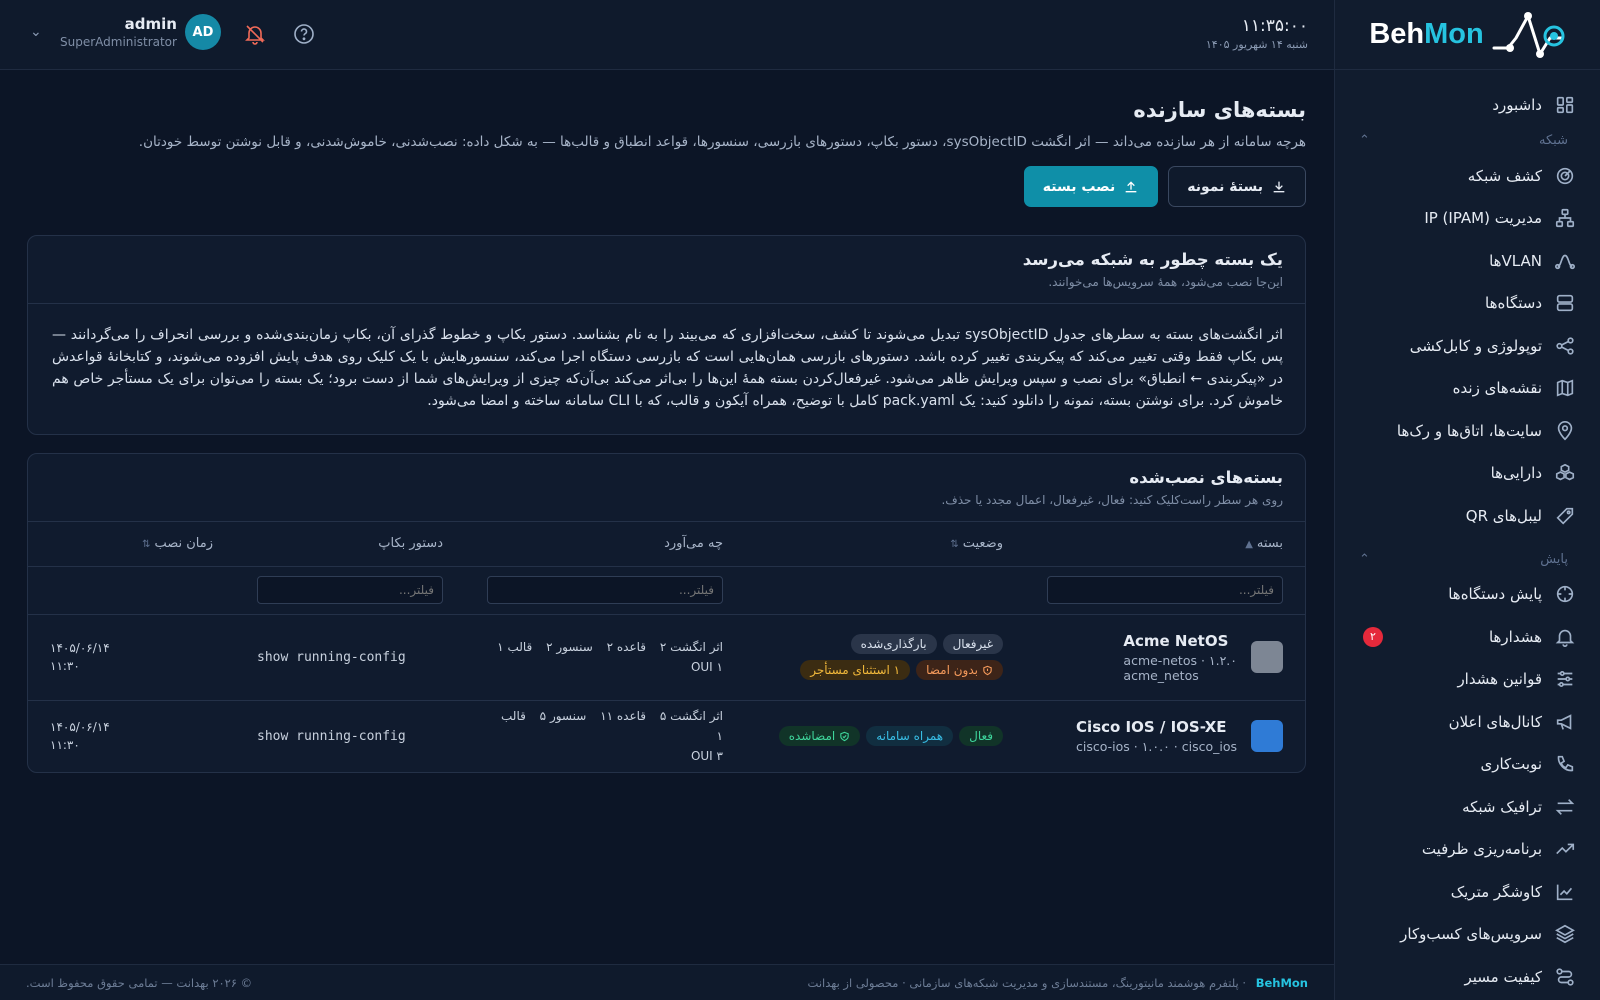  Describe the element at coordinates (1257, 33) in the screenshot. I see `clock: ۱۱:۳۵:۰۰ شنبه ۱۴ شهریور ۱۴۰۵` at that location.